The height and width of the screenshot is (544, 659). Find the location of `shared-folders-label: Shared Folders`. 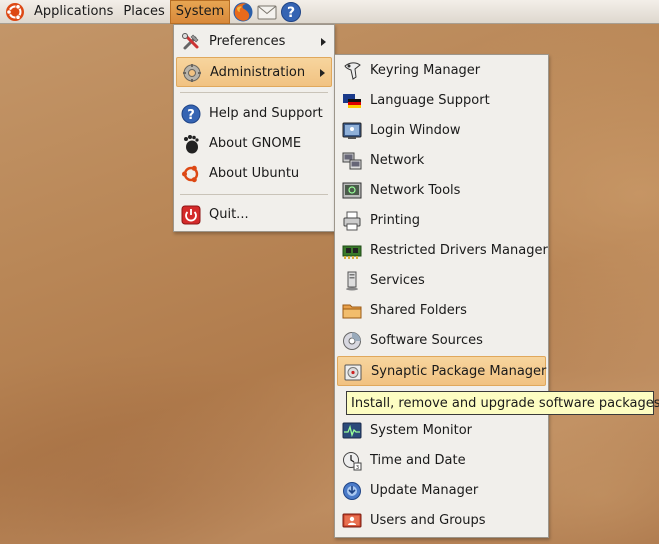

shared-folders-label: Shared Folders is located at coordinates (418, 310).